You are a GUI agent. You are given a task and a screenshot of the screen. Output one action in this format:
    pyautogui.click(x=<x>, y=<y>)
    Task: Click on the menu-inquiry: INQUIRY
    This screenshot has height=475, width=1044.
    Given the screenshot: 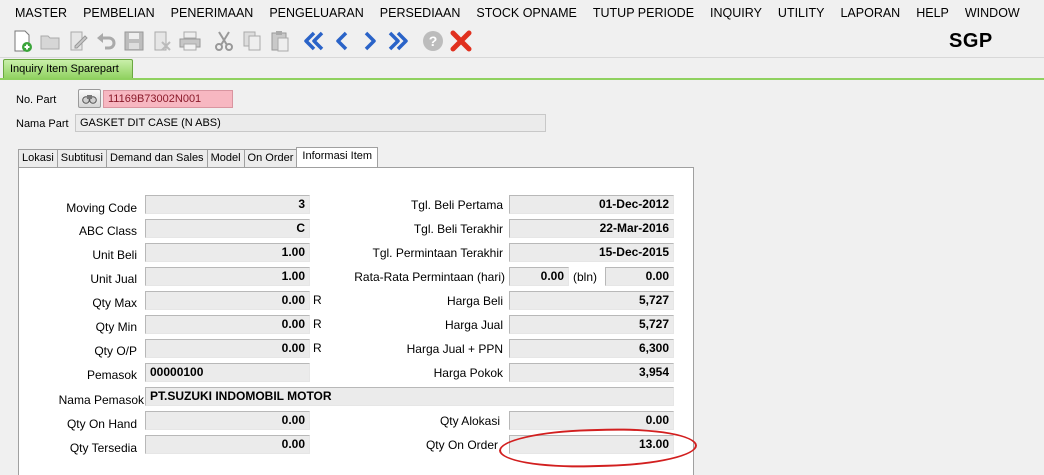 What is the action you would take?
    pyautogui.click(x=736, y=13)
    